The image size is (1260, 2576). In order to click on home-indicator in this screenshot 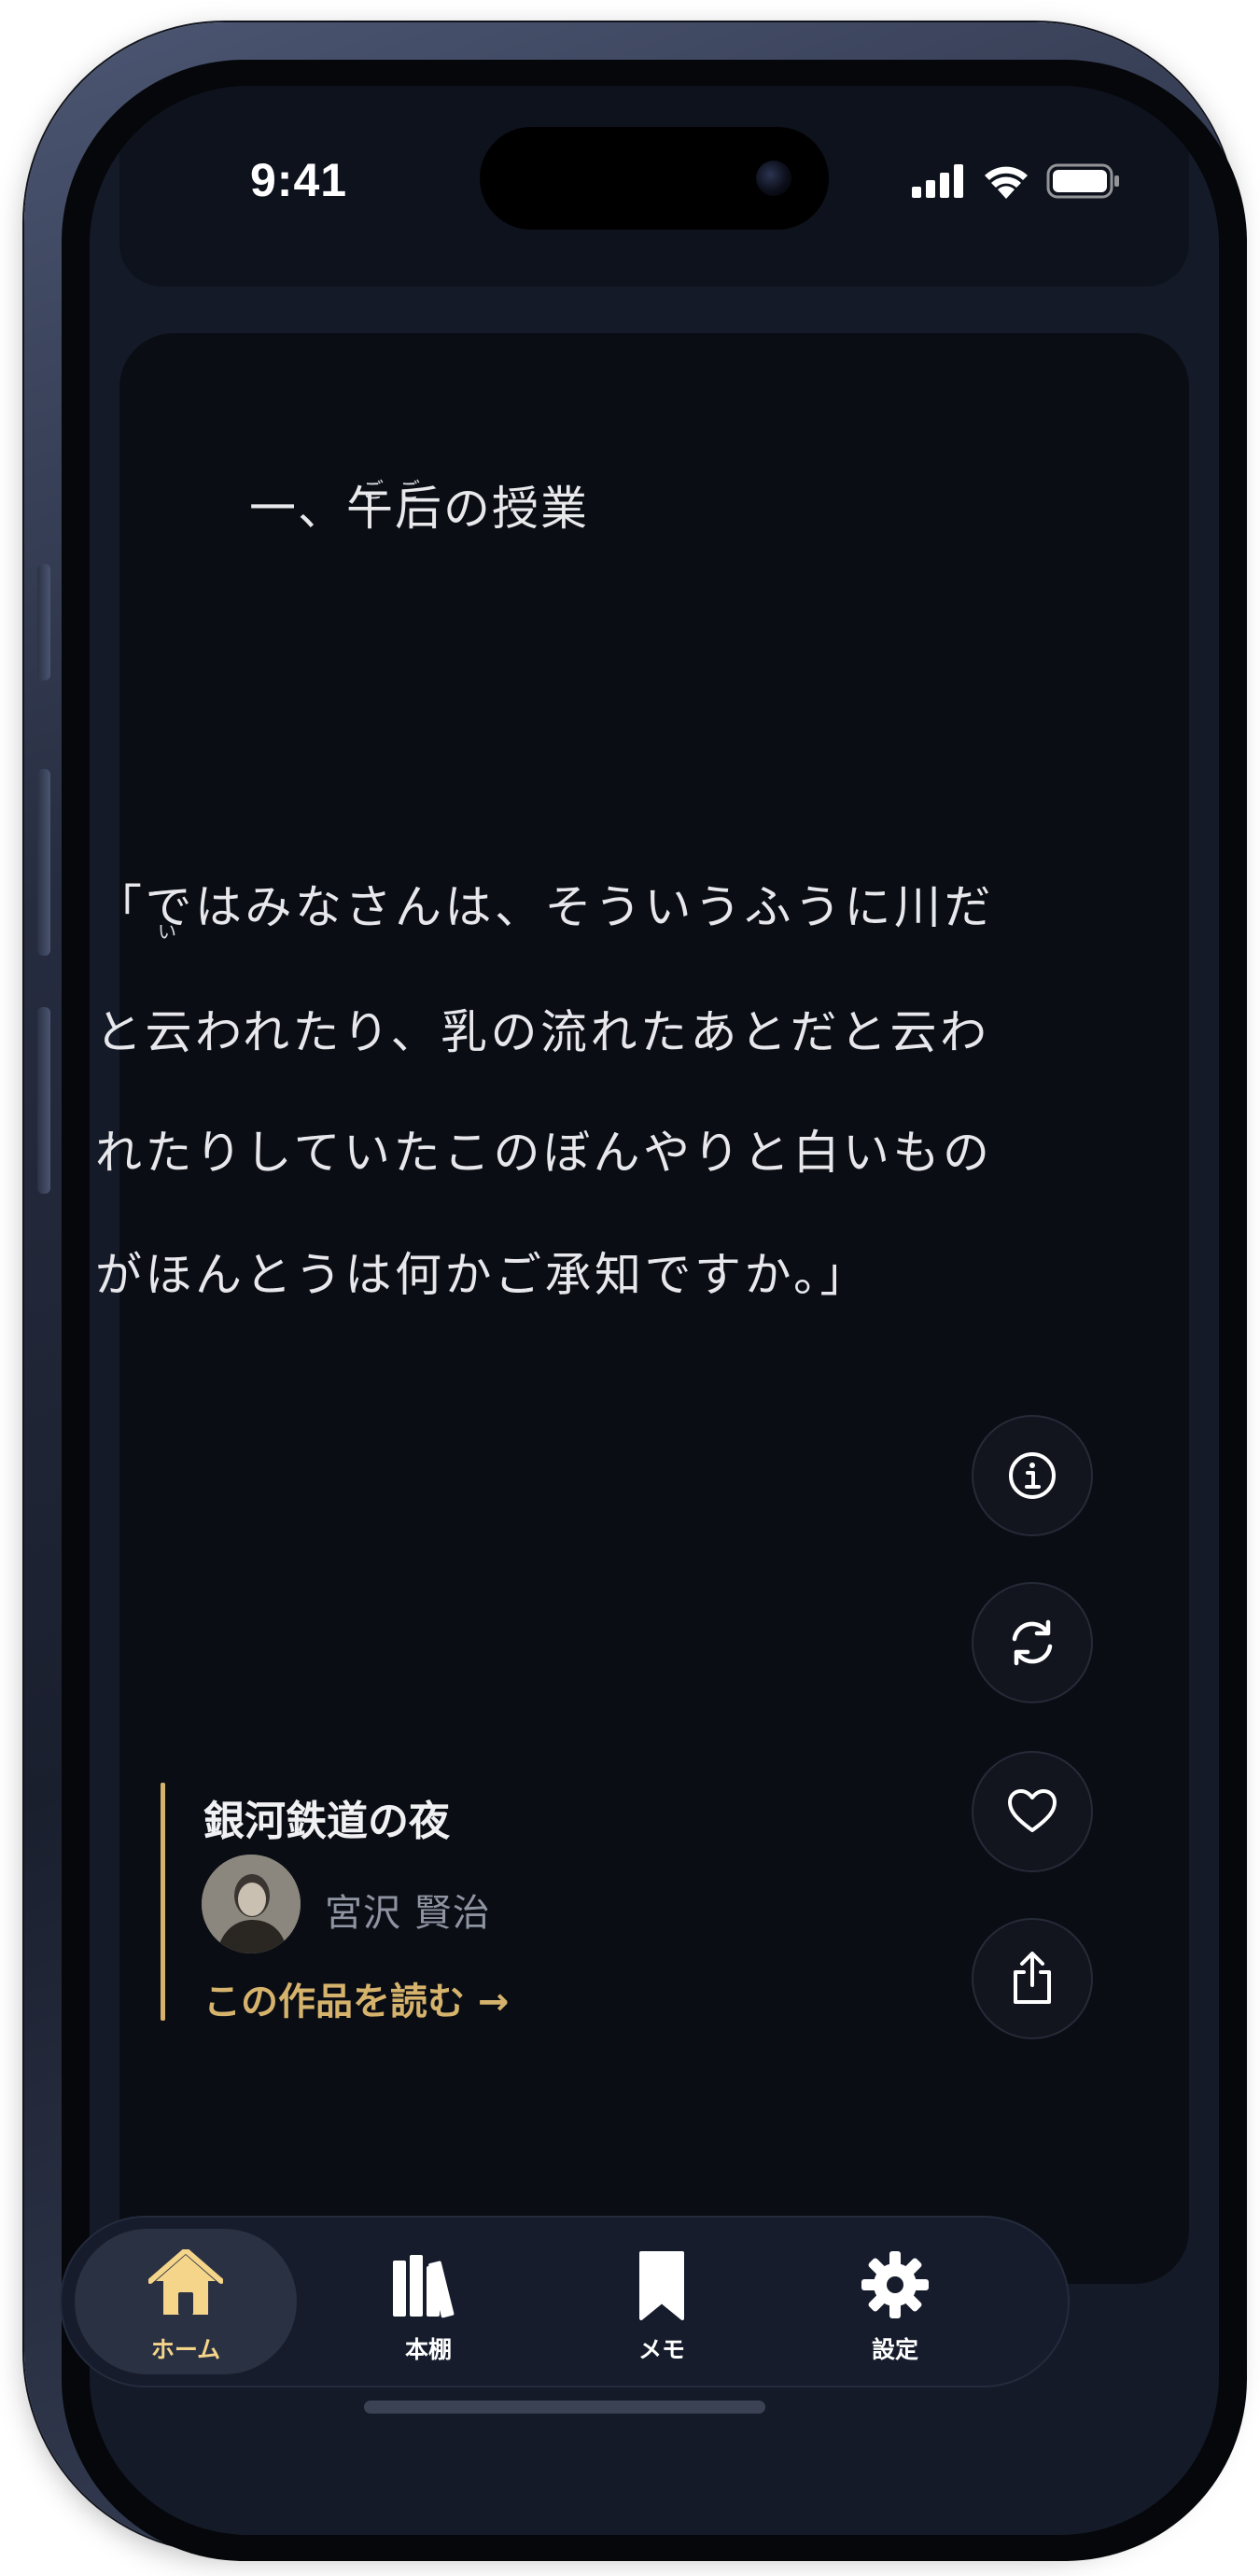, I will do `click(564, 2407)`.